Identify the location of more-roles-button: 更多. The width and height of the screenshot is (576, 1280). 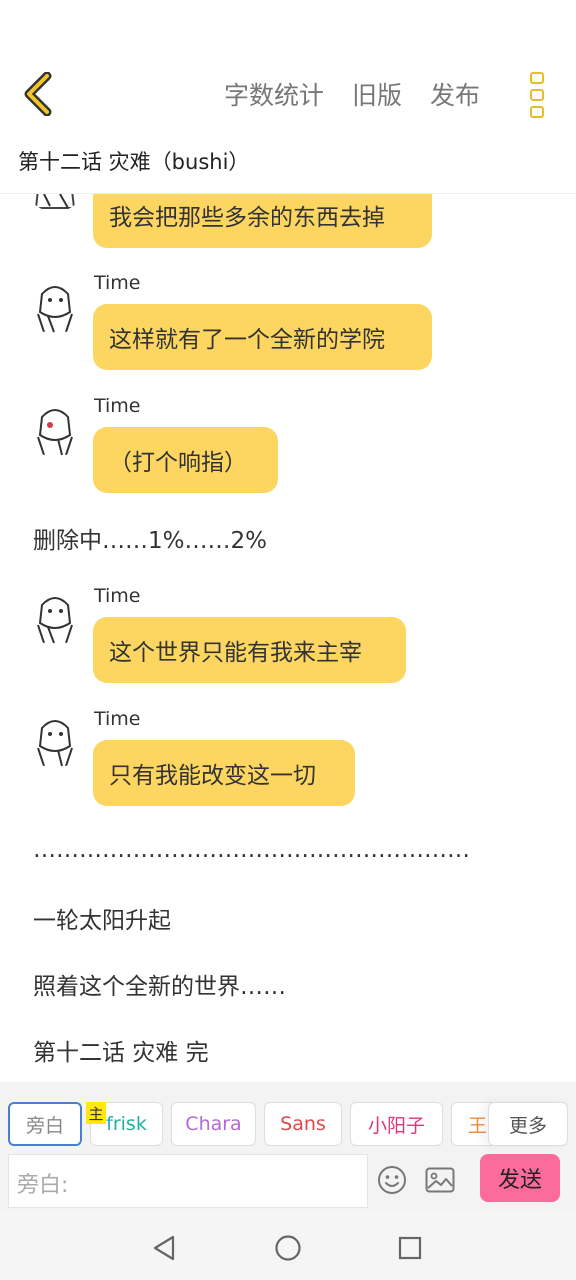
(528, 1124).